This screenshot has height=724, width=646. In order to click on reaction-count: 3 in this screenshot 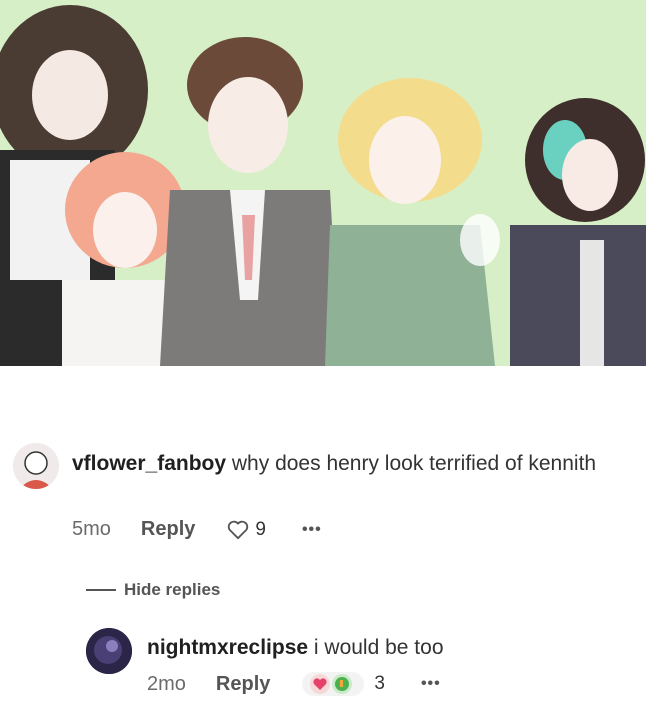, I will do `click(379, 683)`.